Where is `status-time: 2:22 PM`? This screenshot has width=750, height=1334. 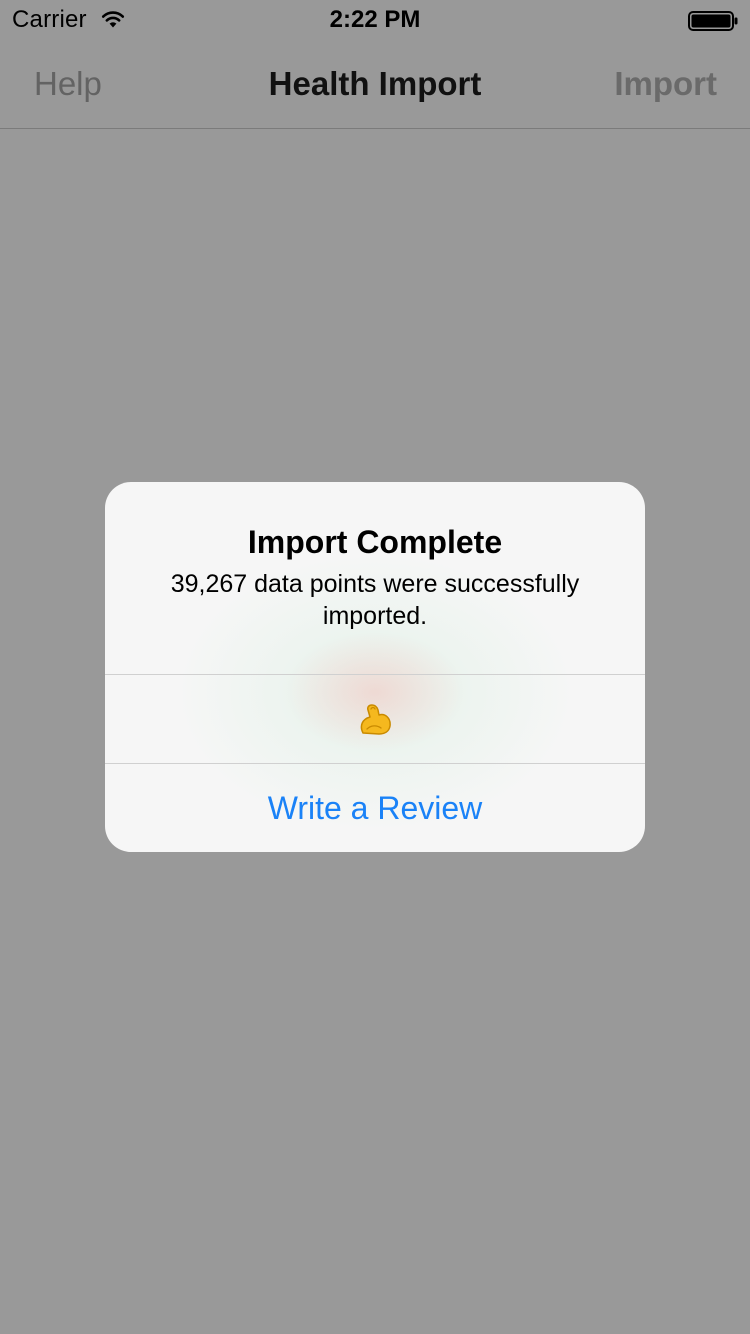
status-time: 2:22 PM is located at coordinates (375, 19).